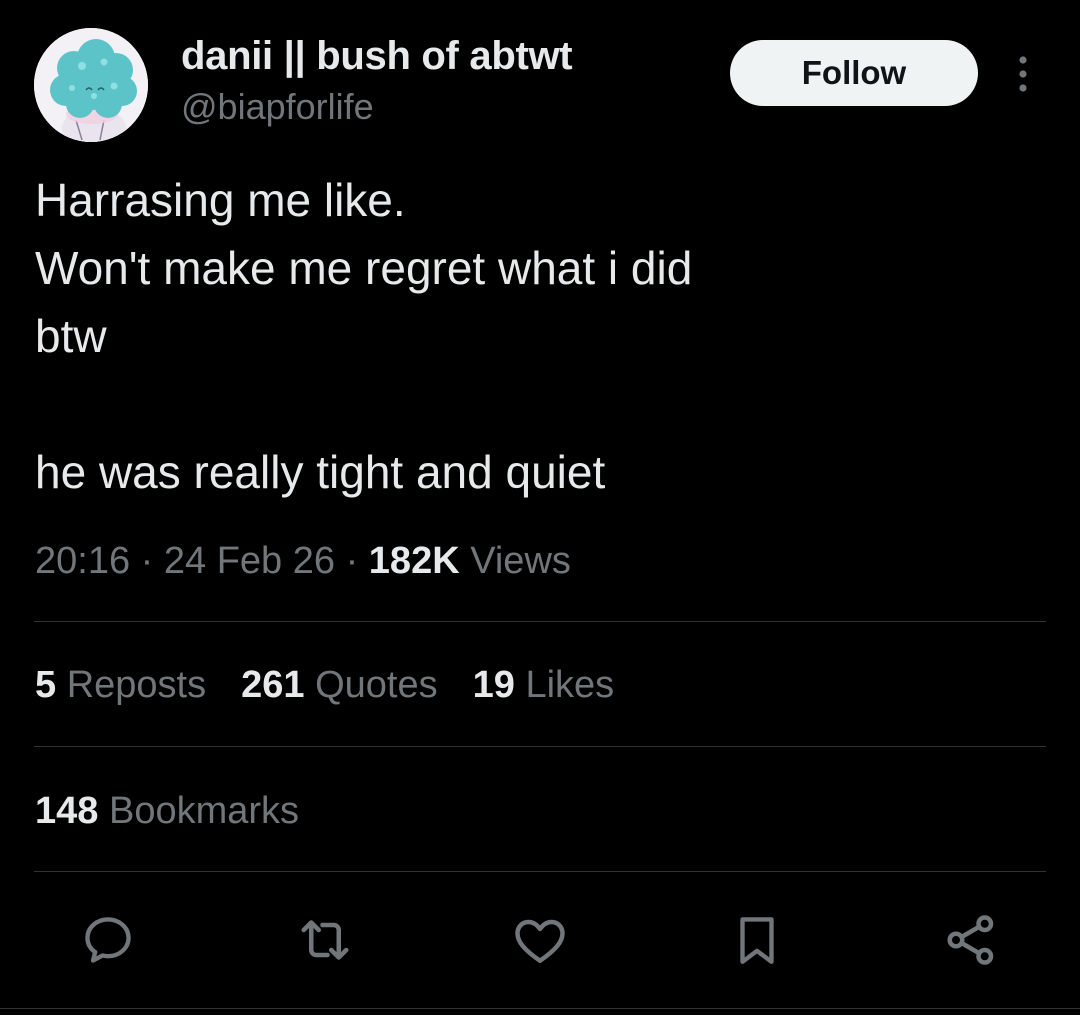 The width and height of the screenshot is (1080, 1015). Describe the element at coordinates (67, 811) in the screenshot. I see `bookmarks-count: 148` at that location.